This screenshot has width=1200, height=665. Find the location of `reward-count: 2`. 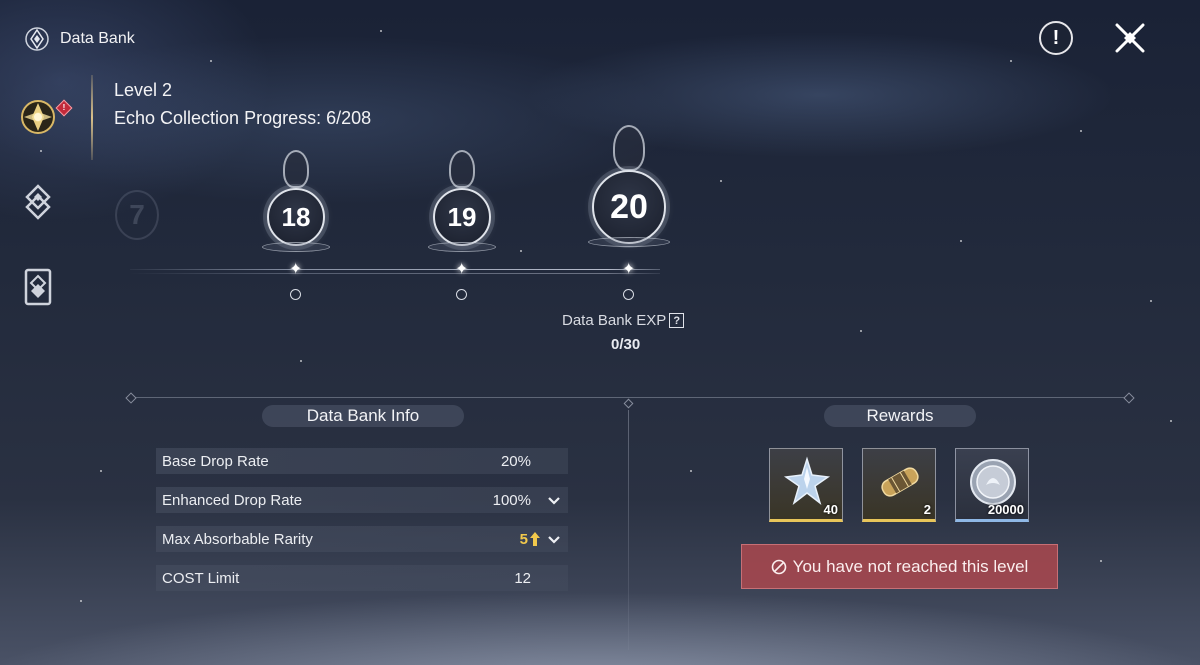

reward-count: 2 is located at coordinates (927, 509).